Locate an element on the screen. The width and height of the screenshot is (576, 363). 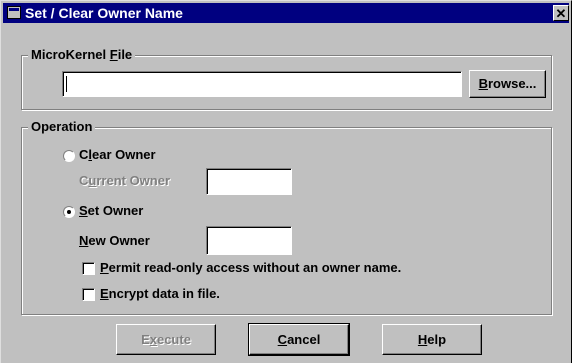
clear-owner-label: Clear Owner is located at coordinates (117, 154).